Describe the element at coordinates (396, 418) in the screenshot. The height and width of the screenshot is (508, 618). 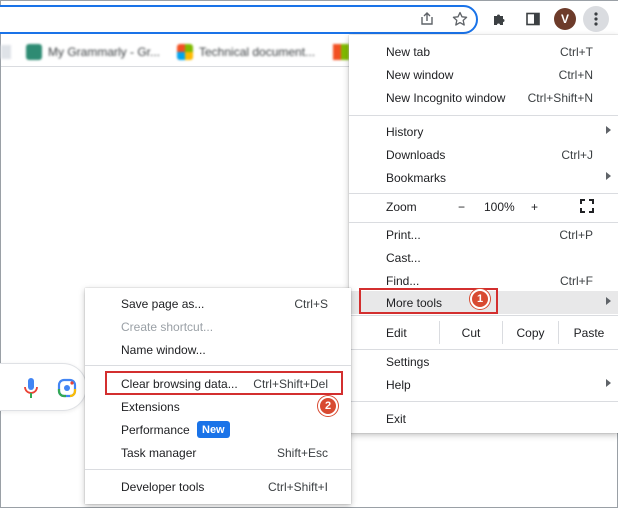
I see `menu-item-label: Exit` at that location.